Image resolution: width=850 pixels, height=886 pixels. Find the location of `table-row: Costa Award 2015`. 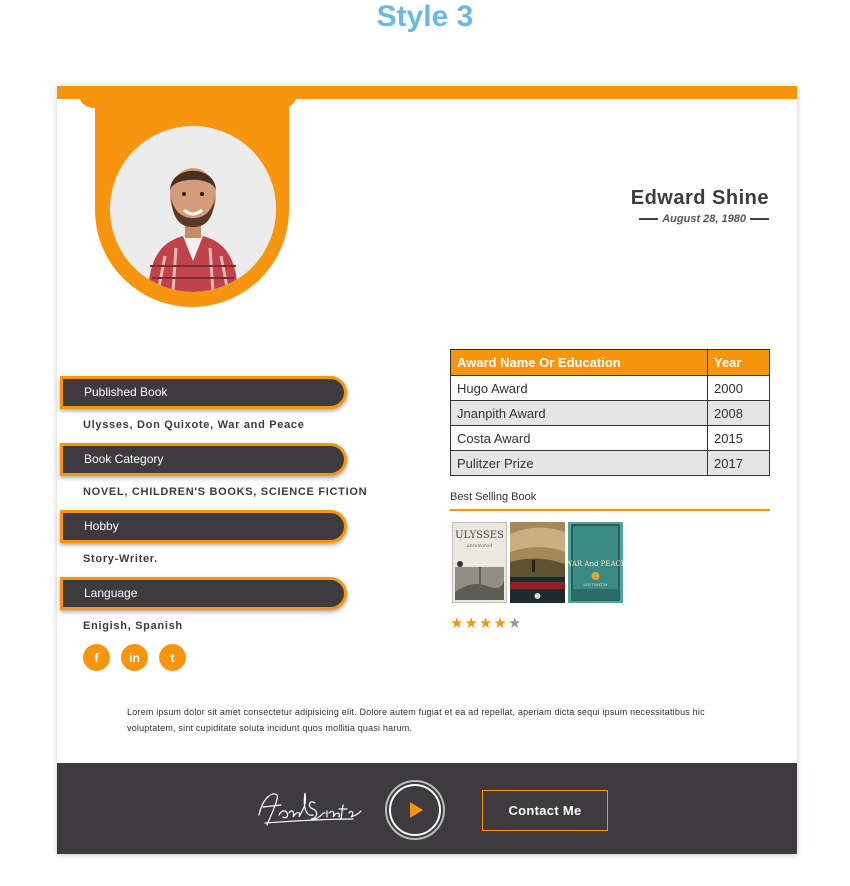

table-row: Costa Award 2015 is located at coordinates (610, 438).